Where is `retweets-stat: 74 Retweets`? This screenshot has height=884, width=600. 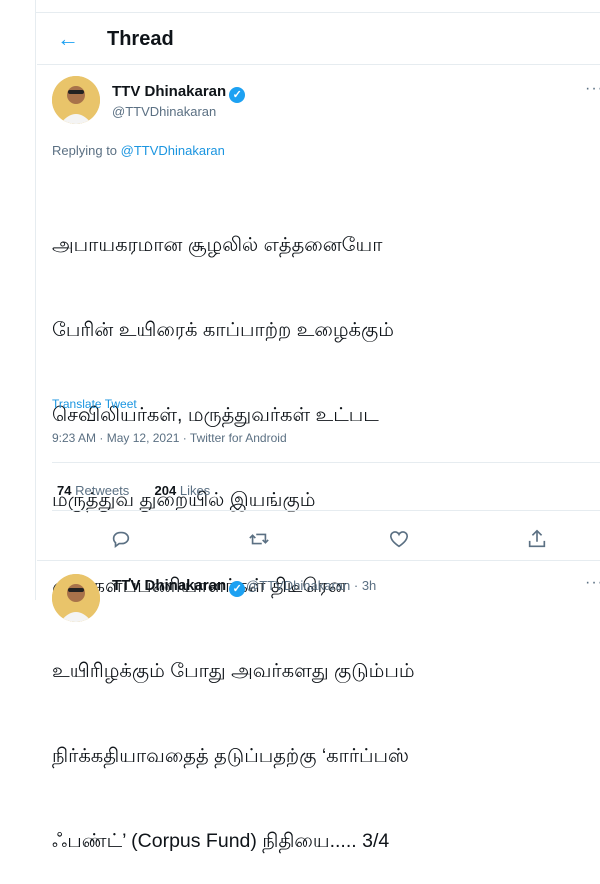 retweets-stat: 74 Retweets is located at coordinates (93, 490).